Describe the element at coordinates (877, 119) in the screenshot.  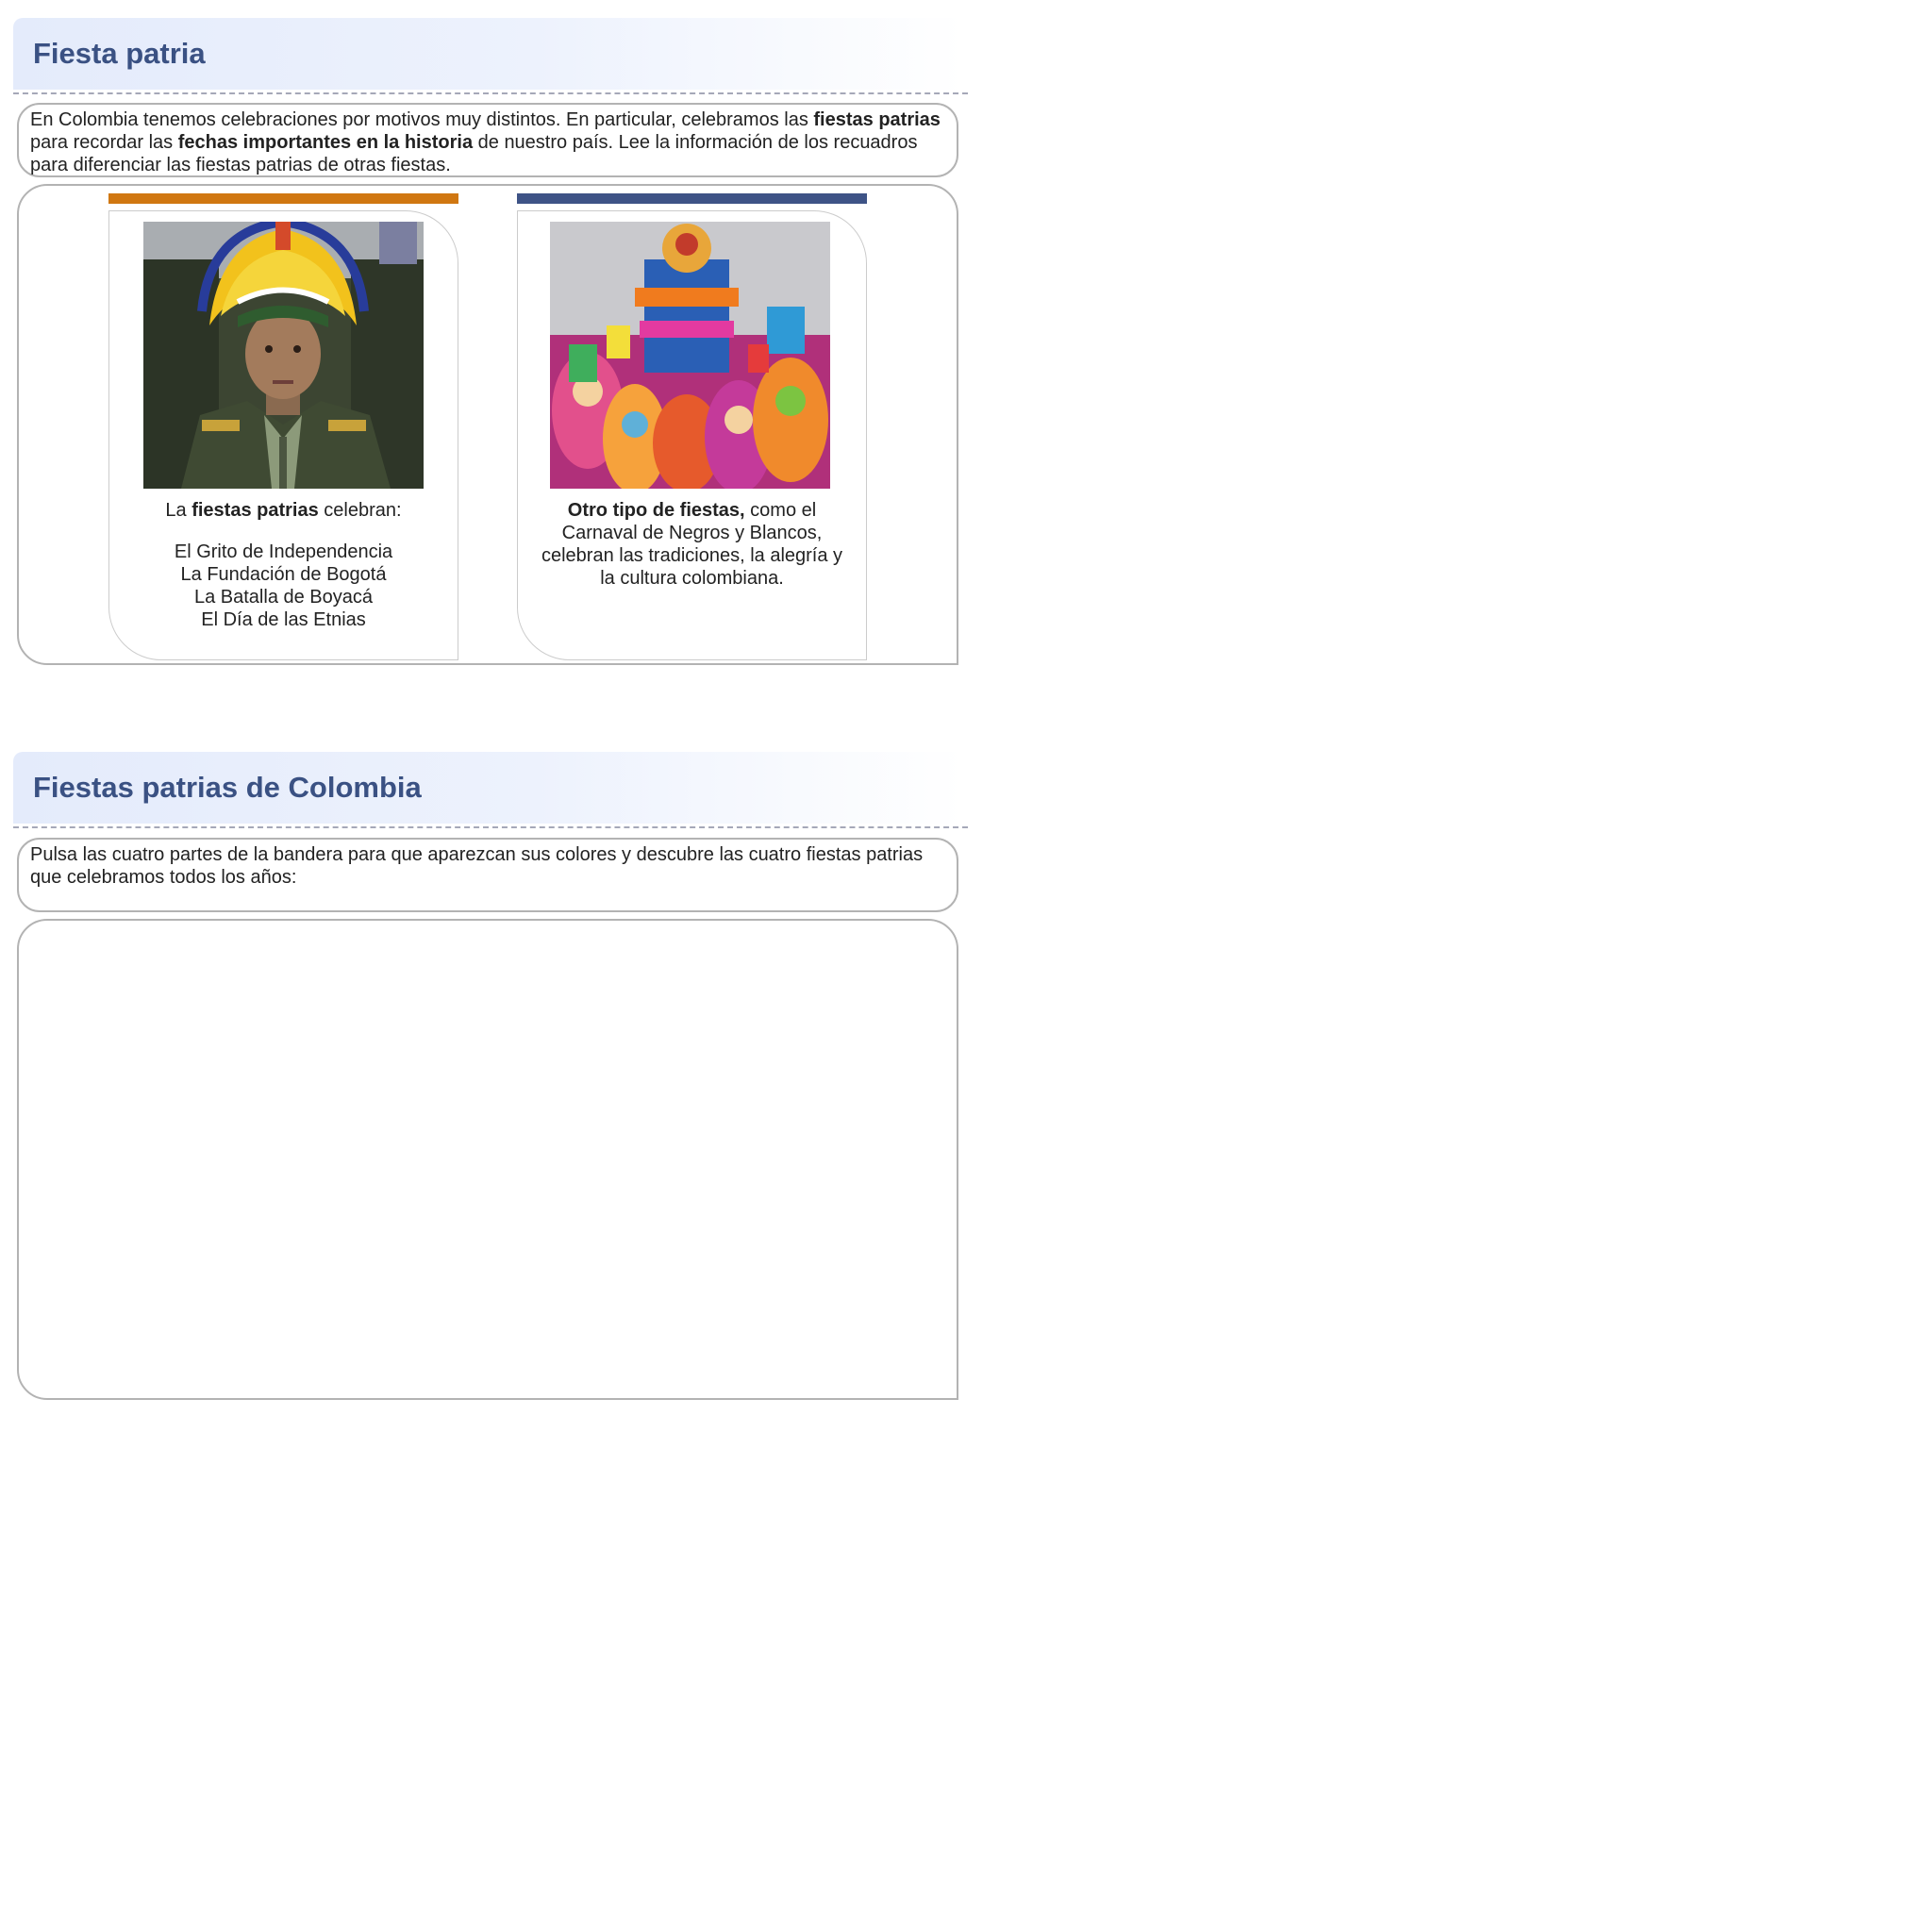
I see `intro-bold-1: fiestas patrias` at that location.